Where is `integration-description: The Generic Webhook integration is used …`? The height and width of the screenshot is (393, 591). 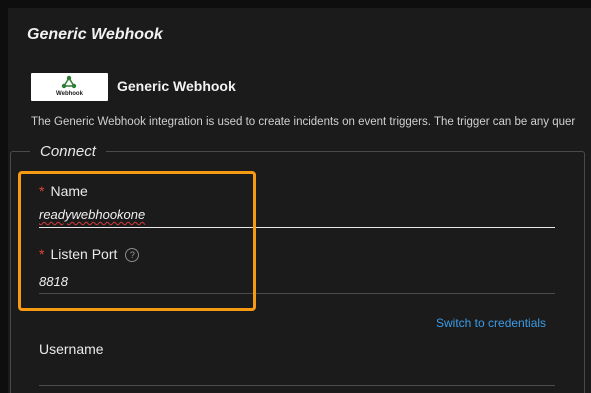
integration-description: The Generic Webhook integration is used … is located at coordinates (303, 122).